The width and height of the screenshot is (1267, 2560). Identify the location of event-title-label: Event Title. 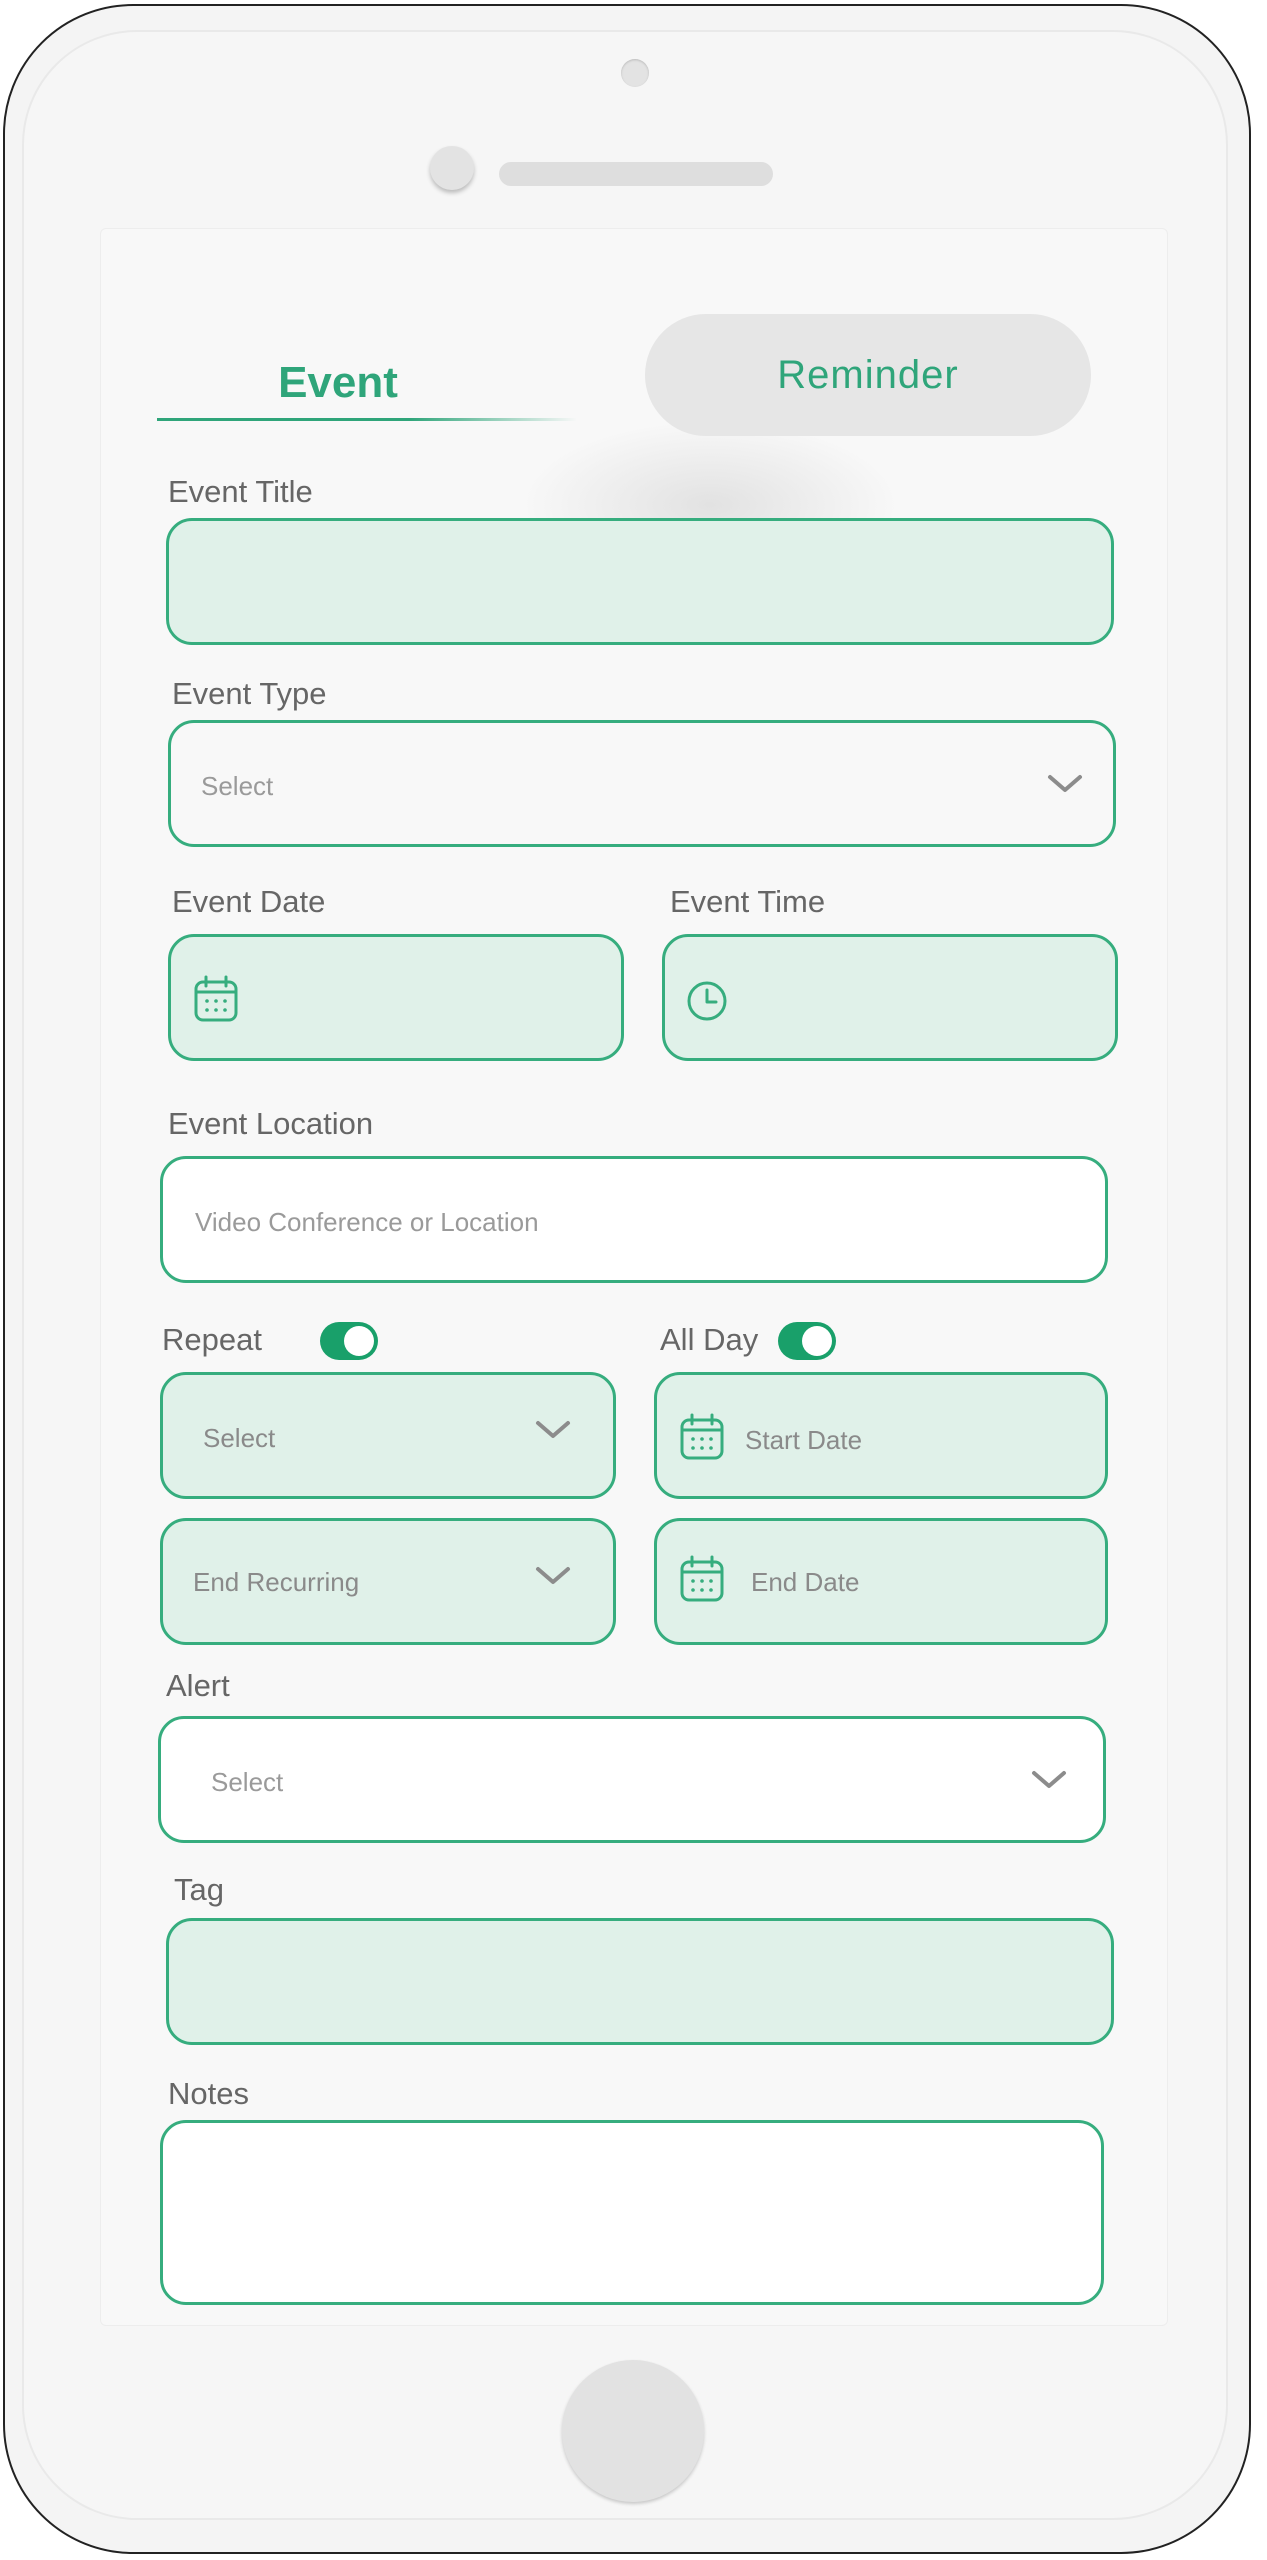
(240, 491).